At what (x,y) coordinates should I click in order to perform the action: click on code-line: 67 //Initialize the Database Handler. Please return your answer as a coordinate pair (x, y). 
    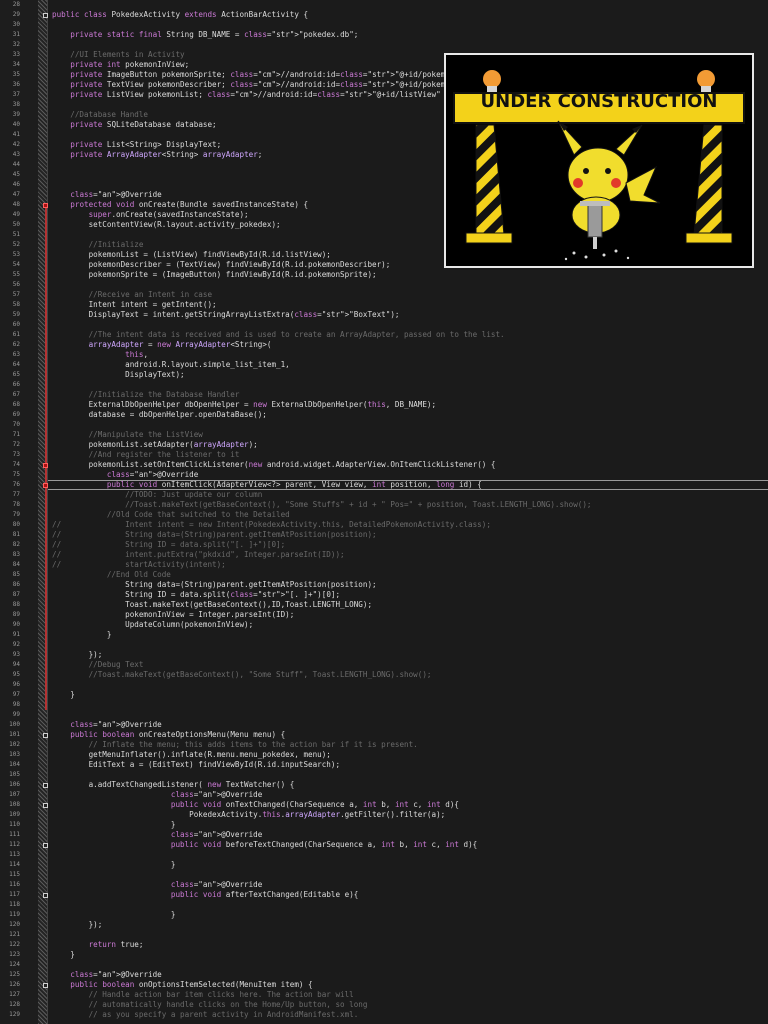
    Looking at the image, I should click on (384, 395).